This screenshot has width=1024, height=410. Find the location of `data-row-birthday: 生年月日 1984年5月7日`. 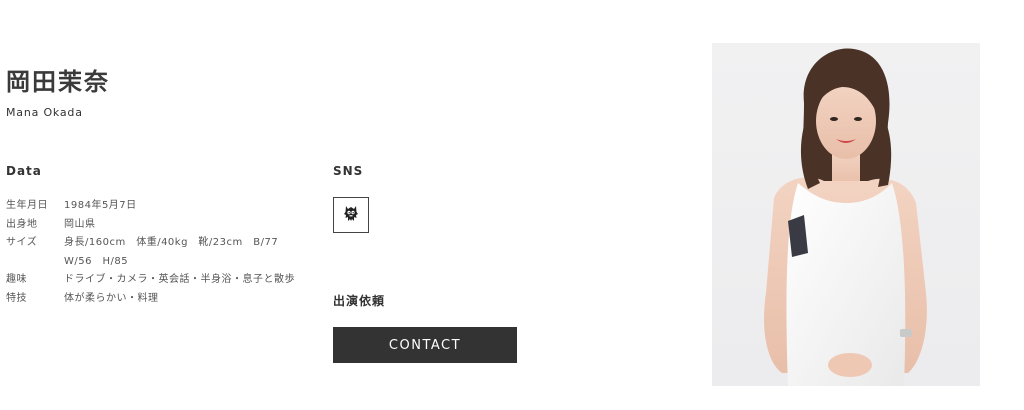

data-row-birthday: 生年月日 1984年5月7日 is located at coordinates (161, 206).